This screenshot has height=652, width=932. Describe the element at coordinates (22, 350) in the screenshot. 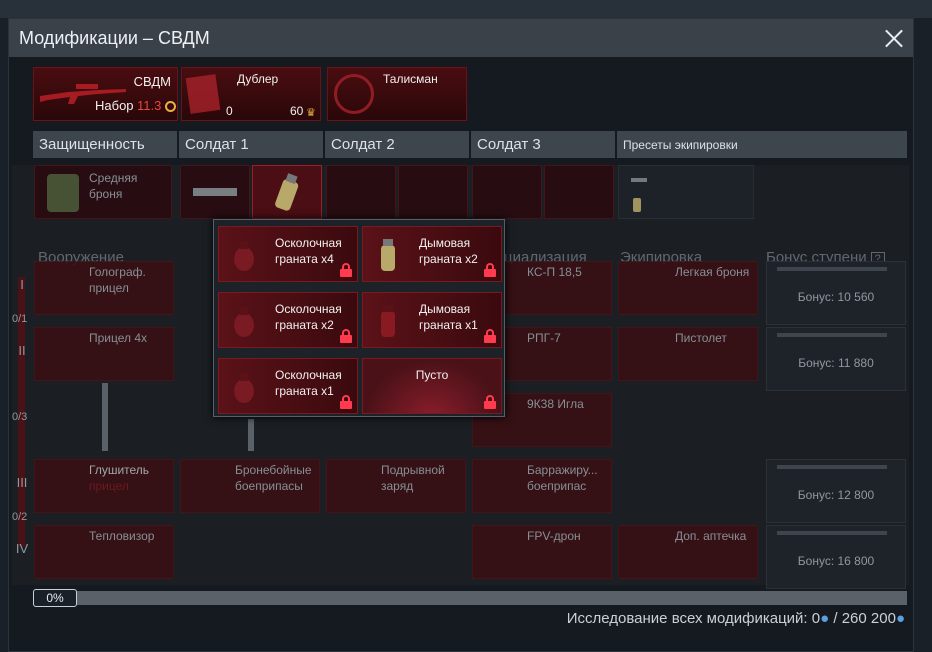

I see `tier-2-label: II` at that location.